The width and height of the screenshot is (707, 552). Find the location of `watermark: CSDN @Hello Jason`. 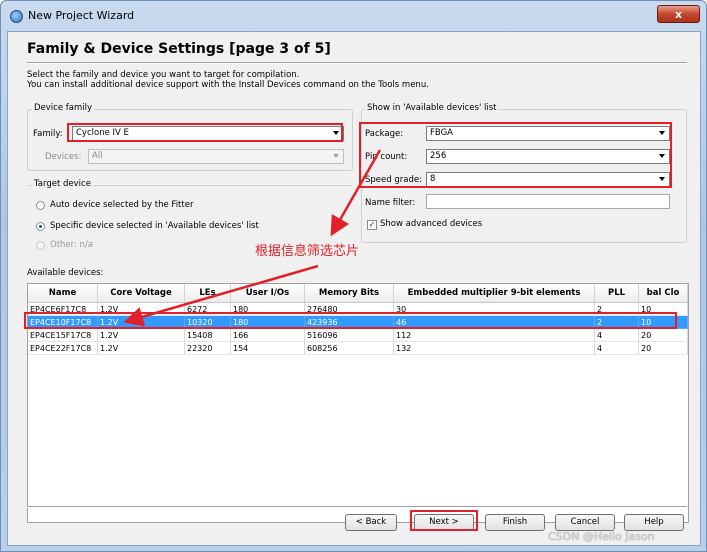

watermark: CSDN @Hello Jason is located at coordinates (601, 536).